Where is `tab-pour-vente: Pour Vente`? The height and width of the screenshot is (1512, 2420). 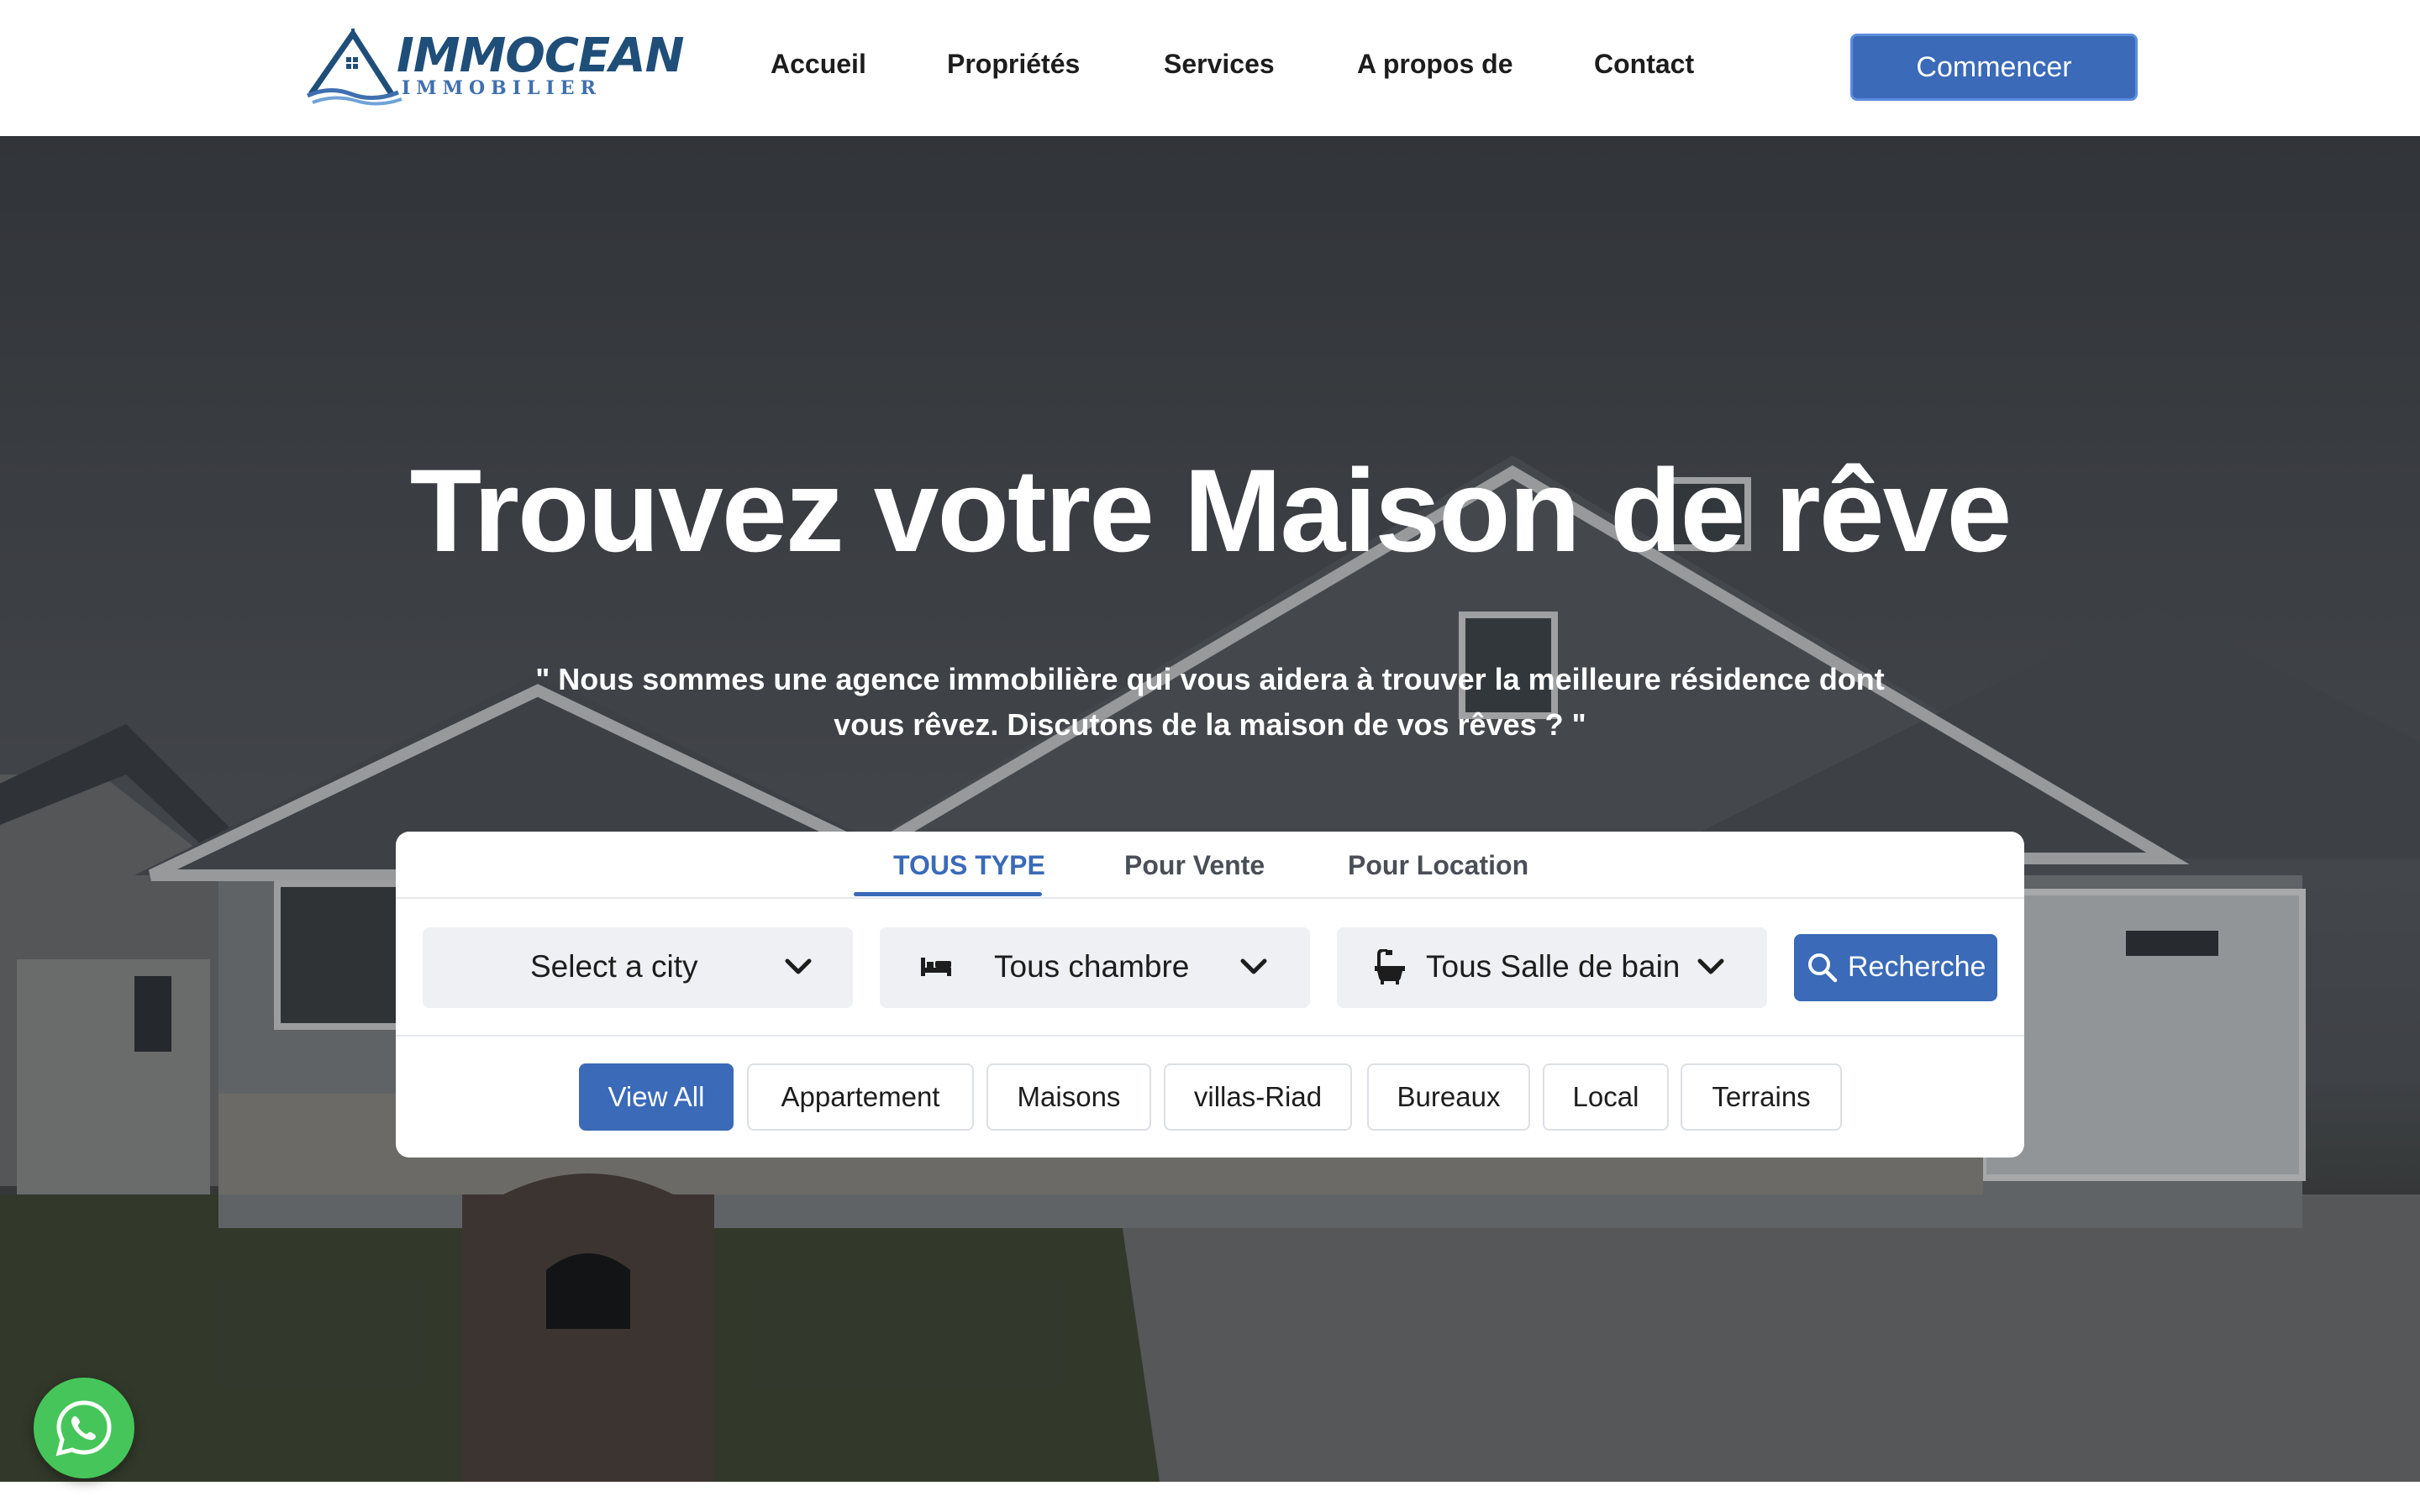
tab-pour-vente: Pour Vente is located at coordinates (1195, 865).